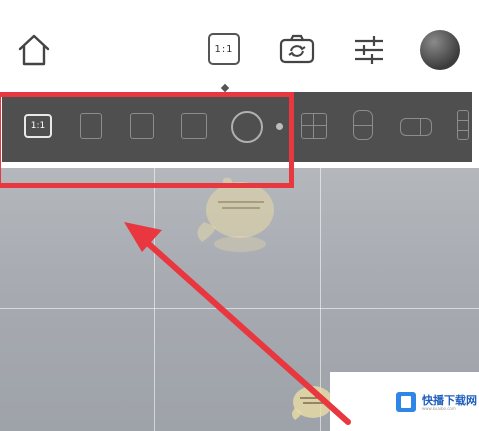  Describe the element at coordinates (463, 125) in the screenshot. I see `split-three-icon` at that location.